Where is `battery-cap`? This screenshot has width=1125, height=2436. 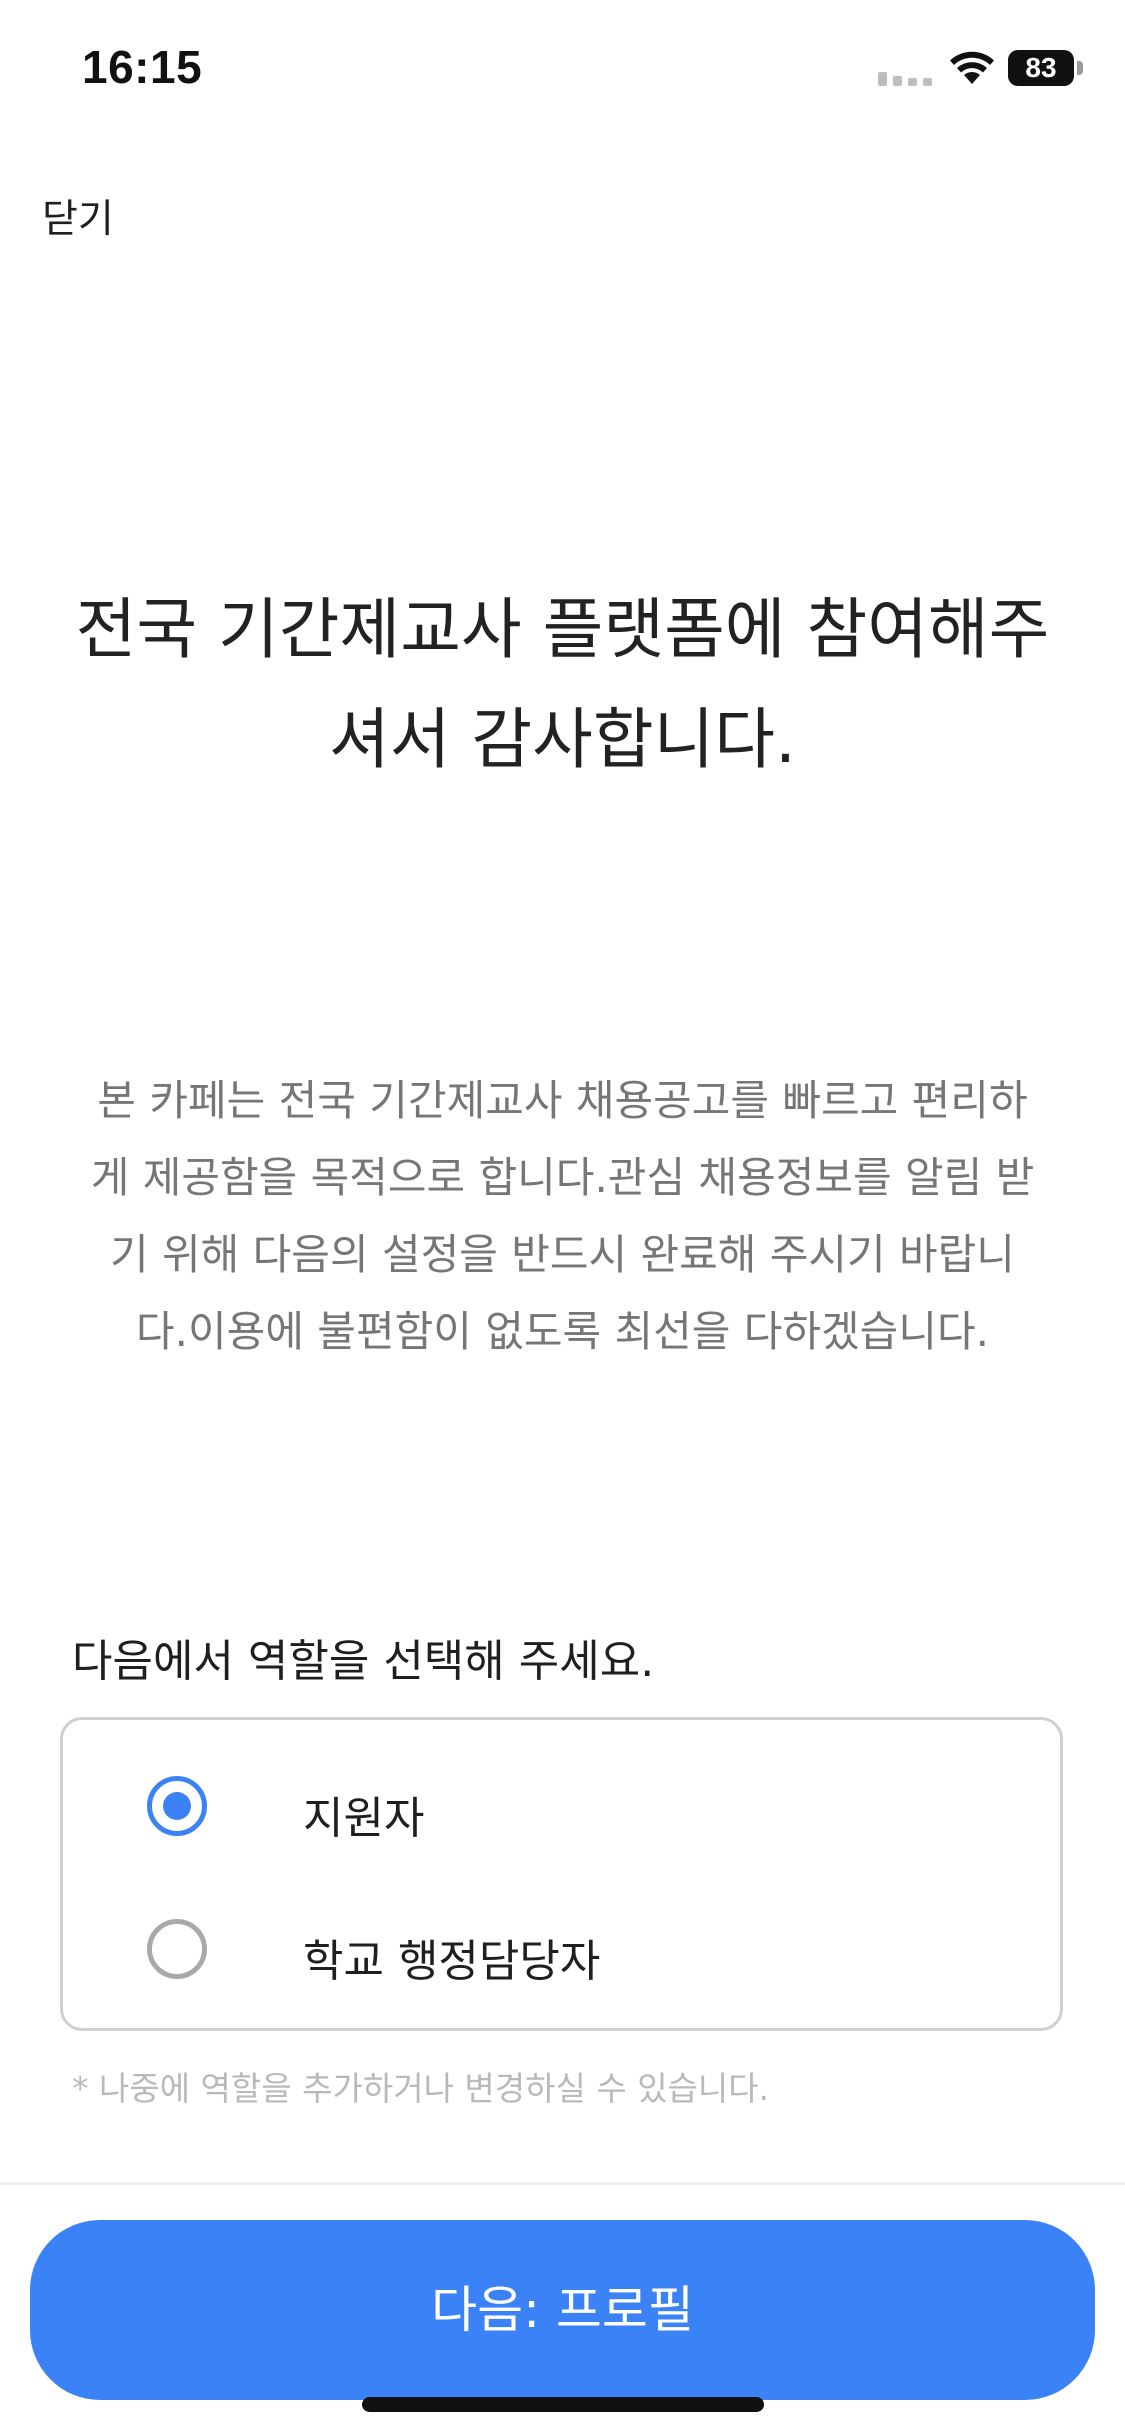 battery-cap is located at coordinates (1080, 68).